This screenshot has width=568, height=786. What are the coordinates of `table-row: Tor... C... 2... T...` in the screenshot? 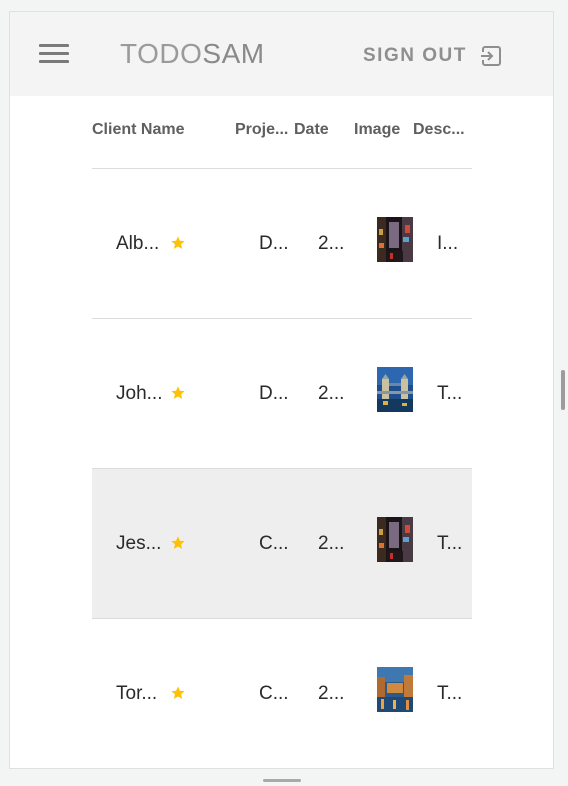 It's located at (282, 693).